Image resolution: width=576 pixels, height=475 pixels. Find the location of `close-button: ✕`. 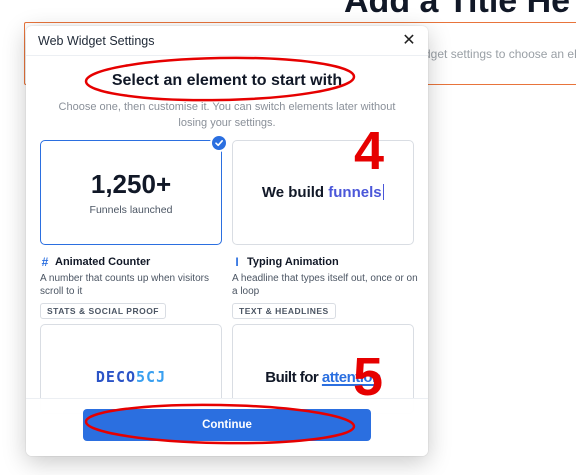

close-button: ✕ is located at coordinates (409, 40).